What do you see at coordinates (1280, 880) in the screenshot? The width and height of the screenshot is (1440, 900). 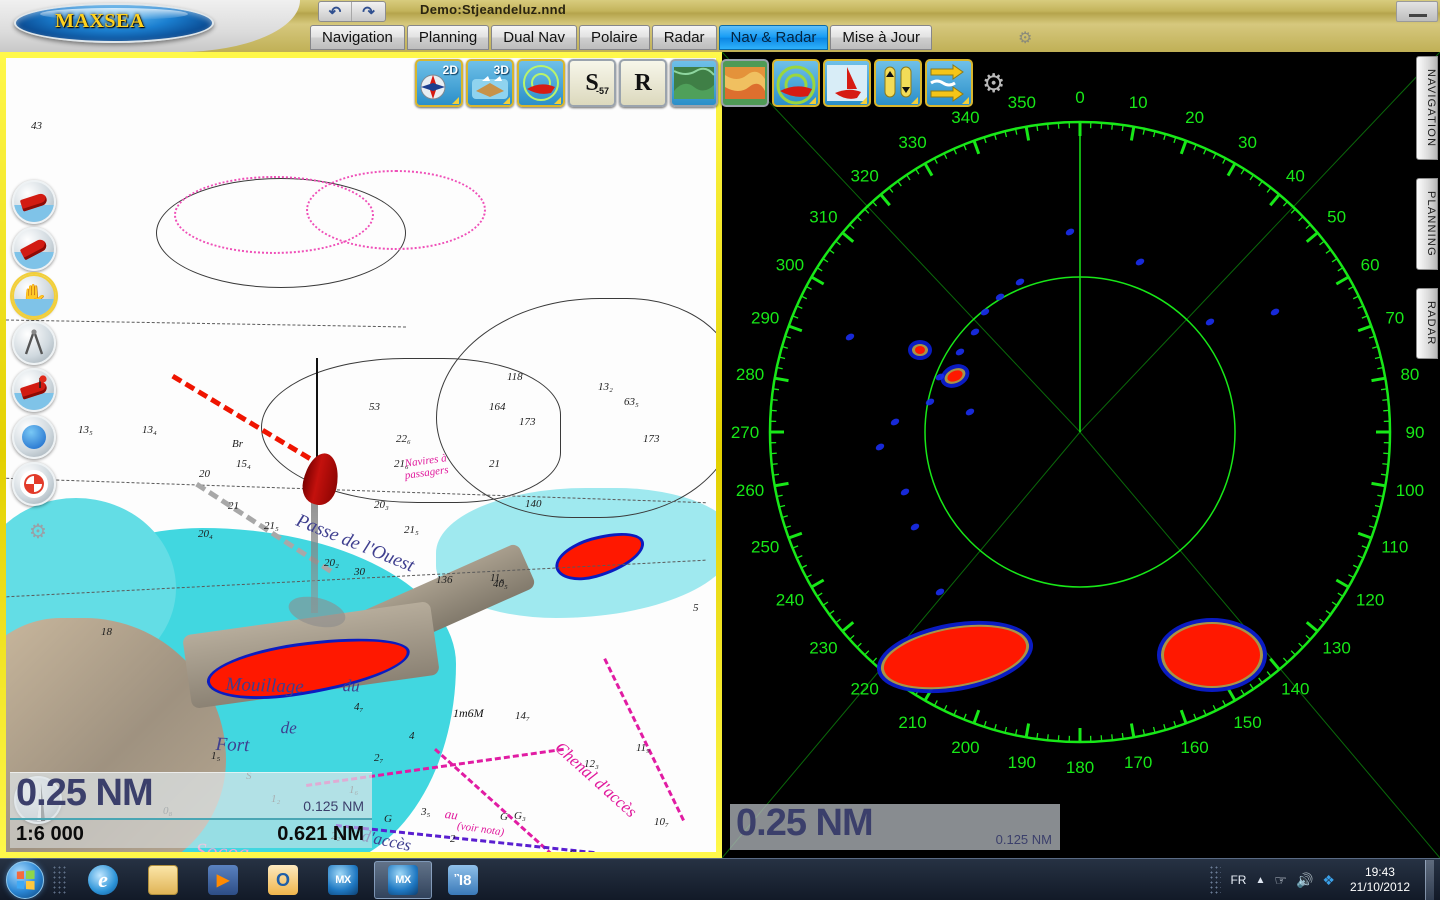 I see `tray-share-icon: ☞` at bounding box center [1280, 880].